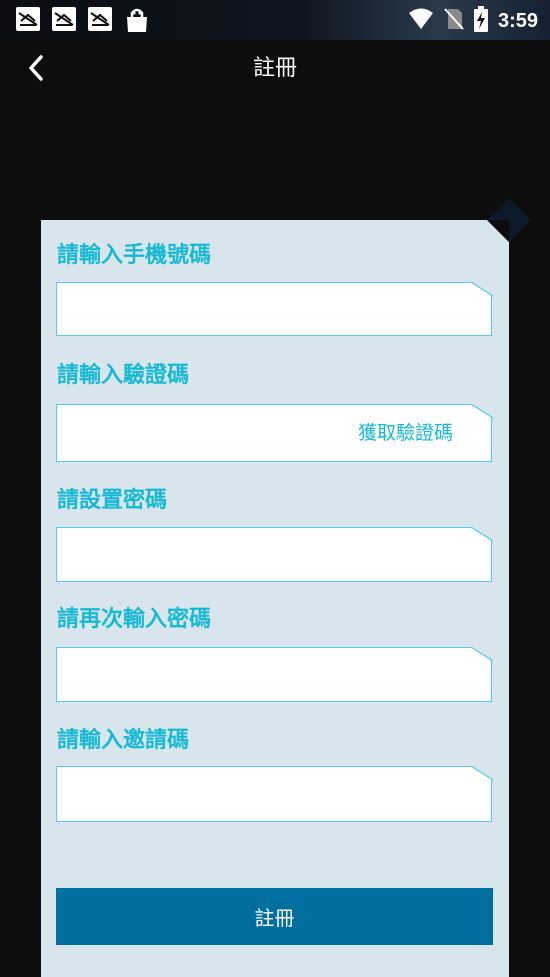 The height and width of the screenshot is (977, 550). What do you see at coordinates (480, 21) in the screenshot?
I see `battery-charging-icon` at bounding box center [480, 21].